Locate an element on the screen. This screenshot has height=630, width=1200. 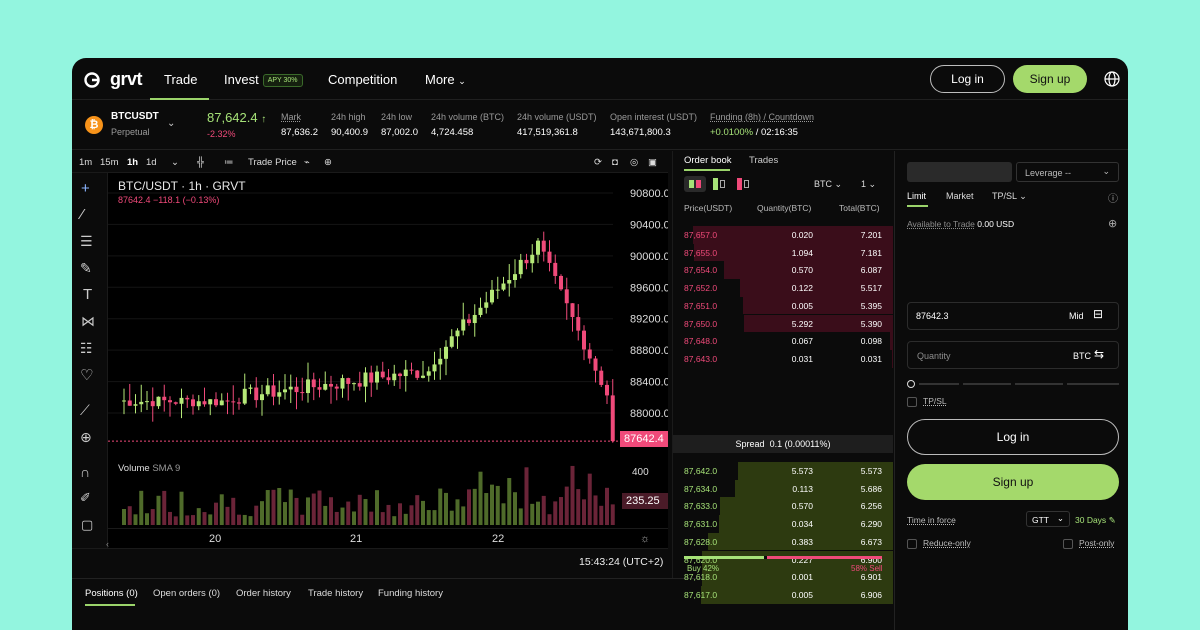
fullscreen-icon: ▣ is located at coordinates (652, 162).